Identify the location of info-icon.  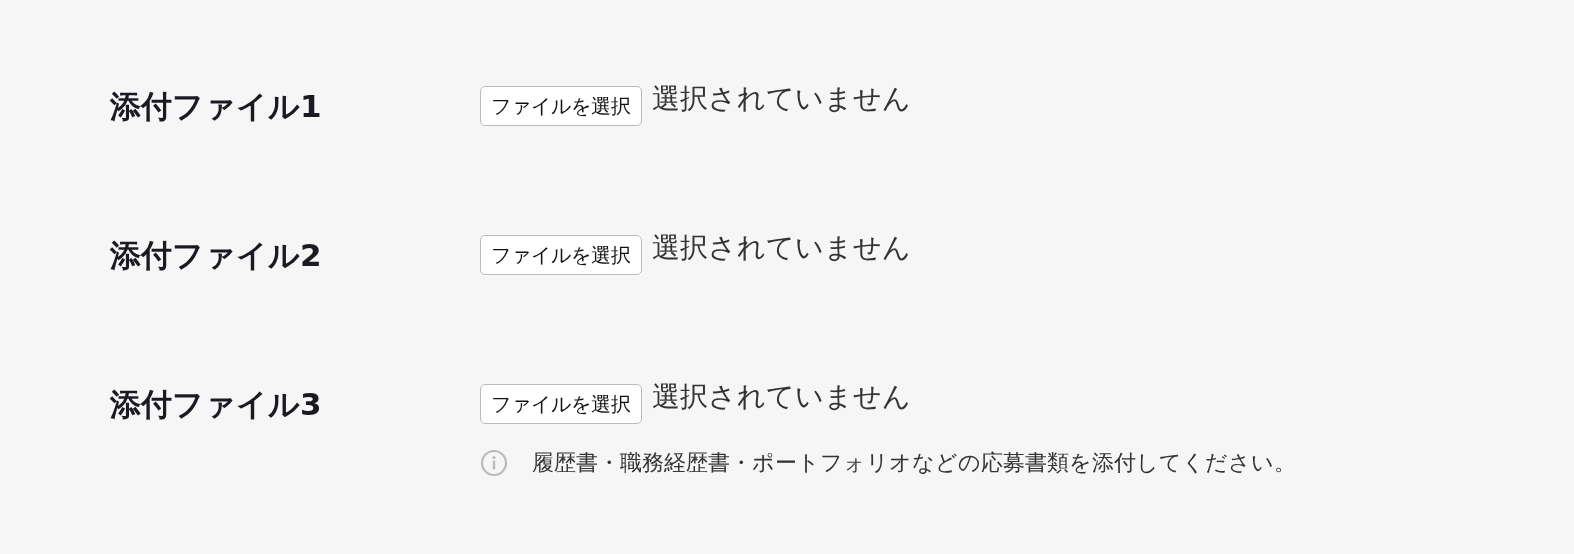
(494, 463).